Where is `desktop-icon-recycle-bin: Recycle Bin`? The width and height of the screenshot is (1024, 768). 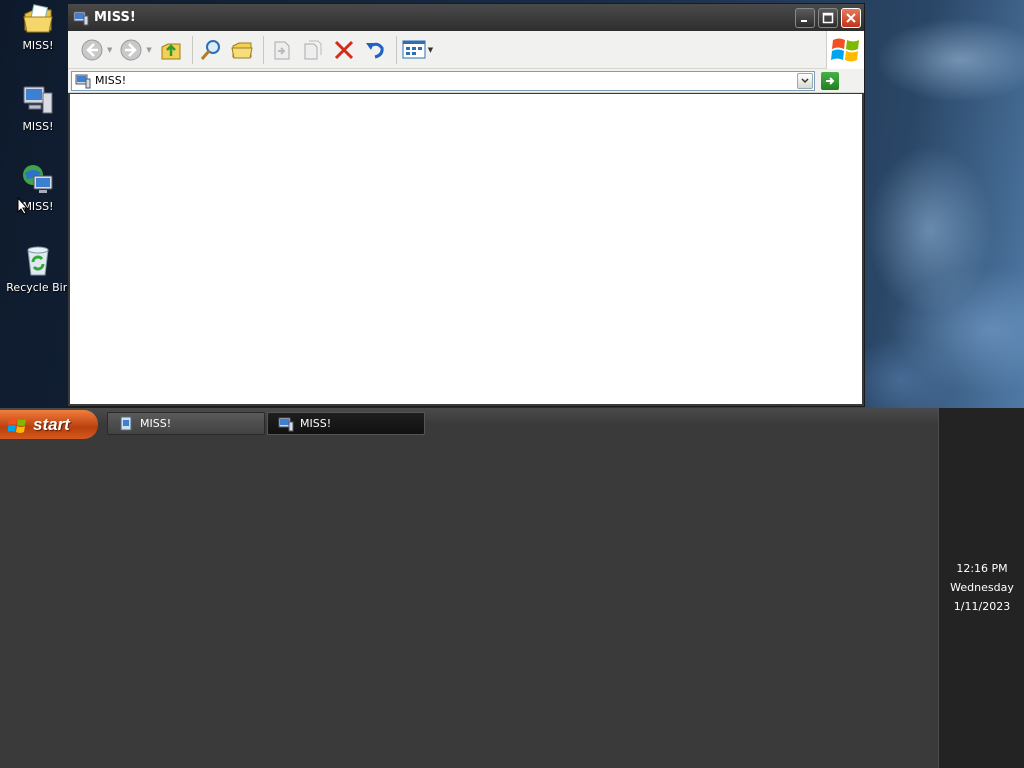 desktop-icon-recycle-bin: Recycle Bin is located at coordinates (38, 269).